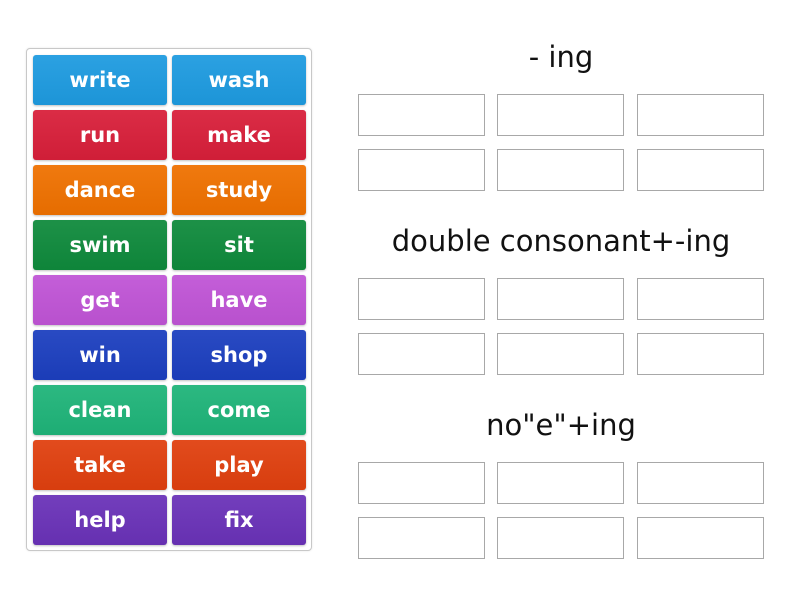  I want to click on word-tile-make: make, so click(239, 135).